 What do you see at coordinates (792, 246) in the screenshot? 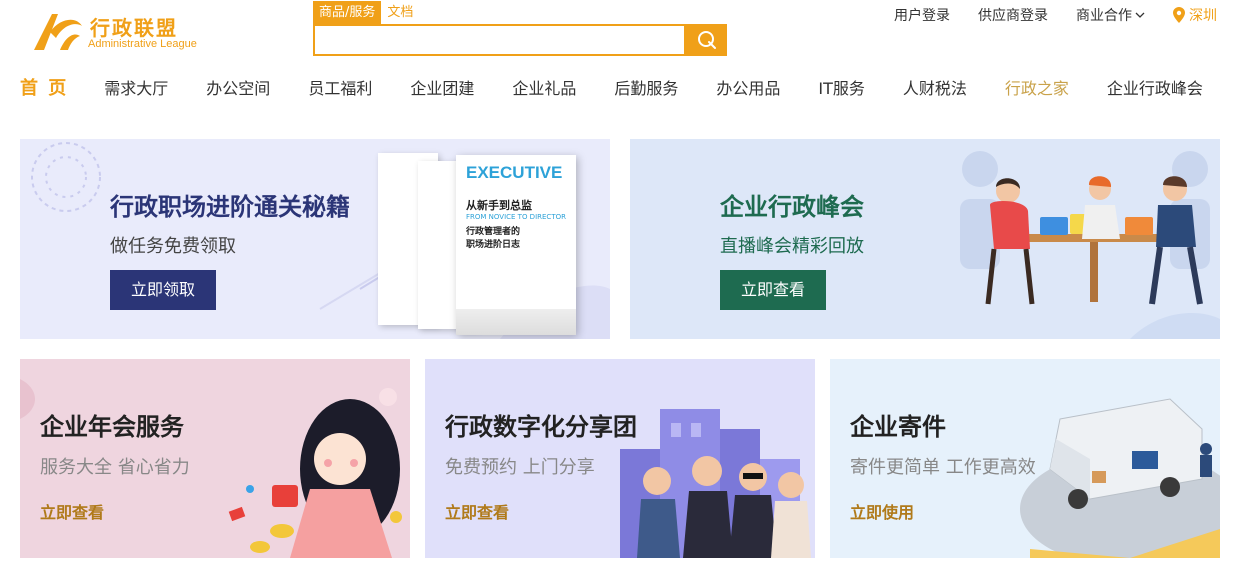
I see `banner-subtitle: 直播峰会精彩回放` at bounding box center [792, 246].